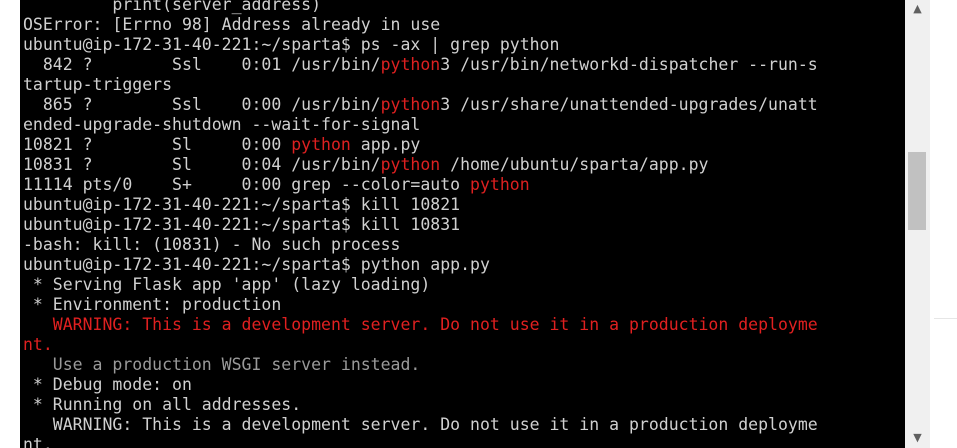 This screenshot has width=957, height=448. I want to click on terminal-text: /home/ubuntu/sparta/app.py, so click(574, 164).